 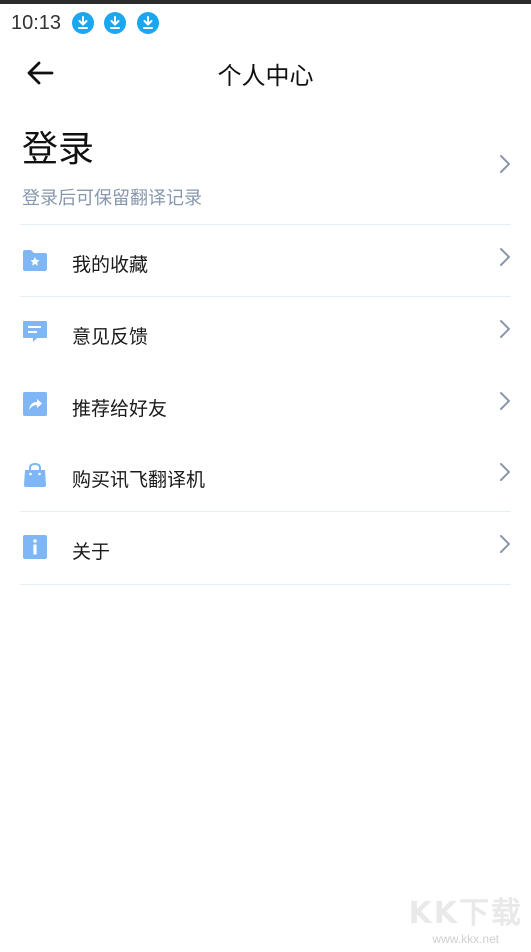 What do you see at coordinates (36, 23) in the screenshot?
I see `status-time: 10:13` at bounding box center [36, 23].